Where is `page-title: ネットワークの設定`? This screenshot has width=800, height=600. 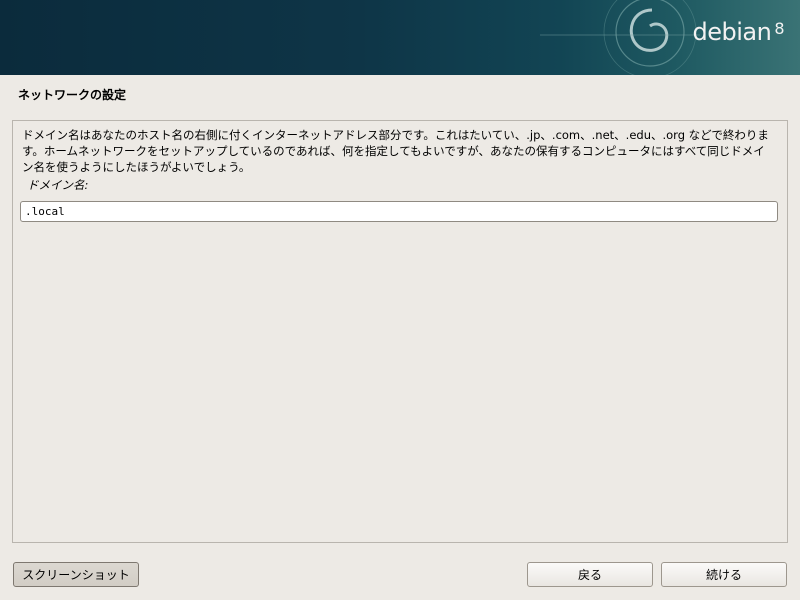 page-title: ネットワークの設定 is located at coordinates (72, 95).